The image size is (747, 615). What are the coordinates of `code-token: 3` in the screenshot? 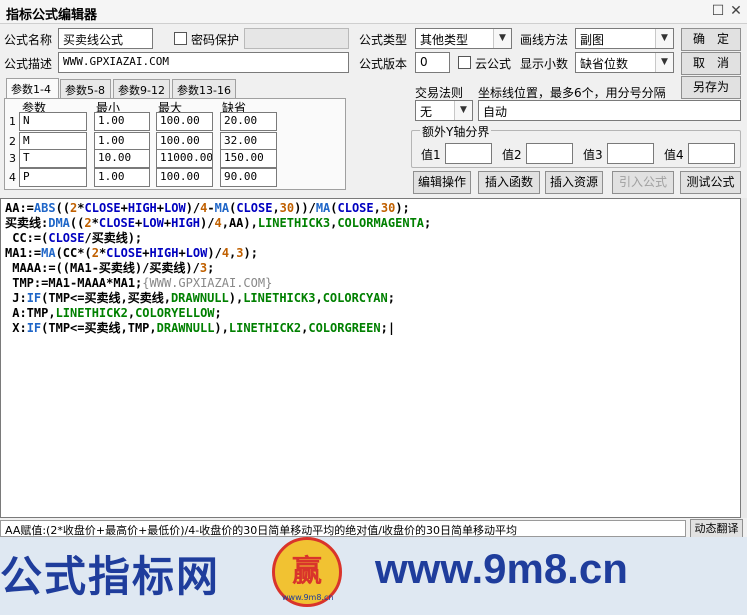 It's located at (203, 268).